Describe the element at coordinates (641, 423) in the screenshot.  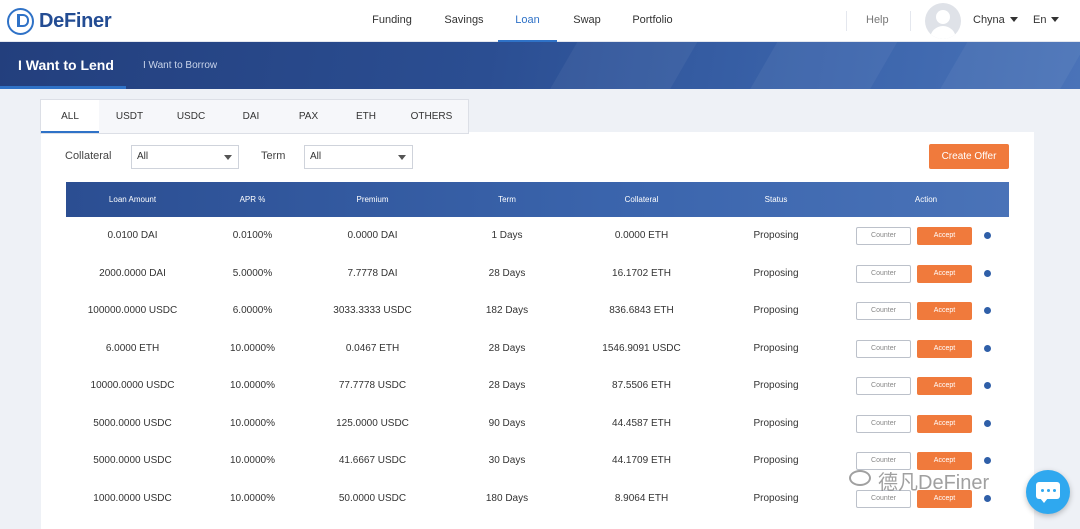
I see `collateral-cell: 44.4587 ETH` at that location.